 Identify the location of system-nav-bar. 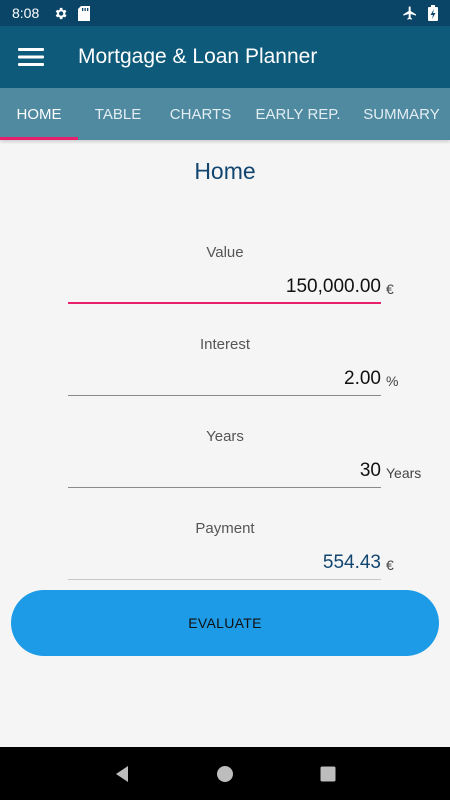
(225, 773).